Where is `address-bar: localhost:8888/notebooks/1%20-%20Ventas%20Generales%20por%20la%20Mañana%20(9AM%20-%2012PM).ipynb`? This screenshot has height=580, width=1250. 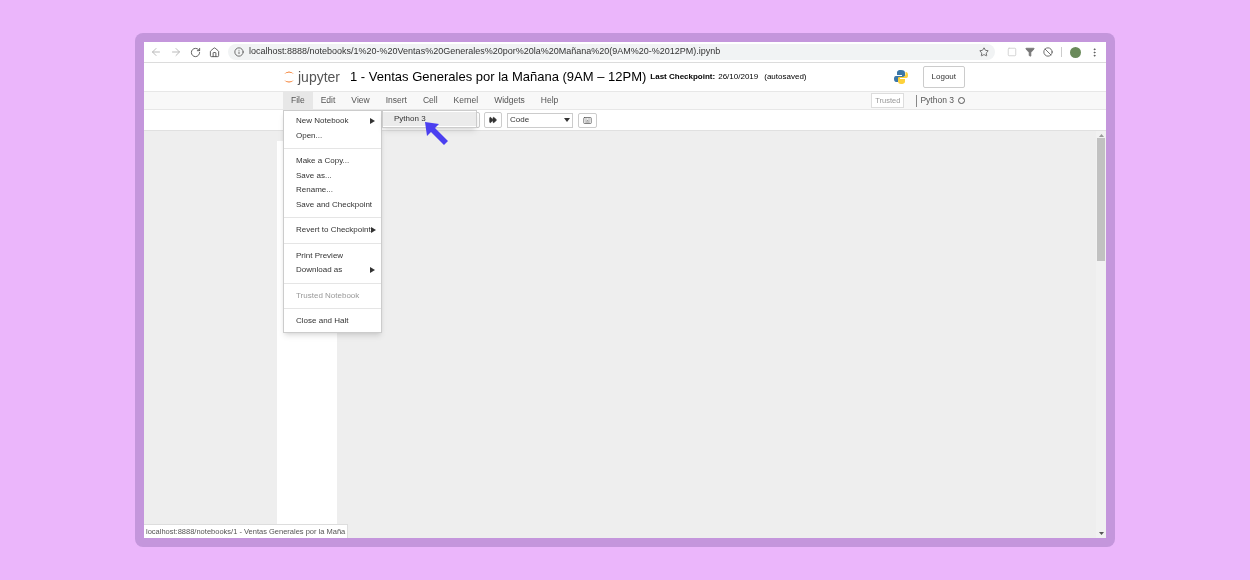
address-bar: localhost:8888/notebooks/1%20-%20Ventas%20Generales%20por%20la%20Mañana%20(9AM%20-%2012PM).ipynb is located at coordinates (611, 52).